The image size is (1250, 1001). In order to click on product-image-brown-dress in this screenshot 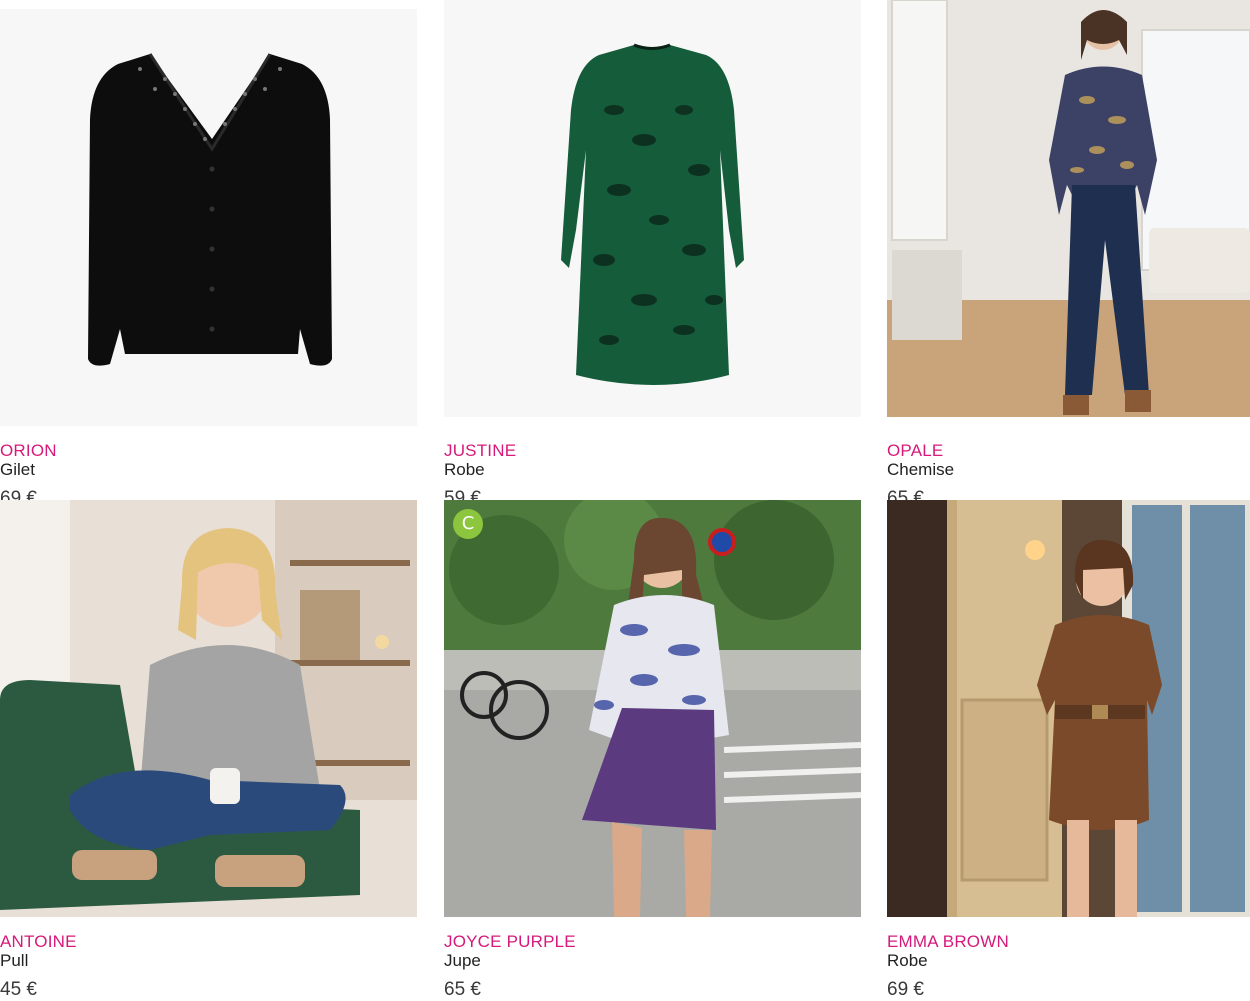, I will do `click(1068, 708)`.